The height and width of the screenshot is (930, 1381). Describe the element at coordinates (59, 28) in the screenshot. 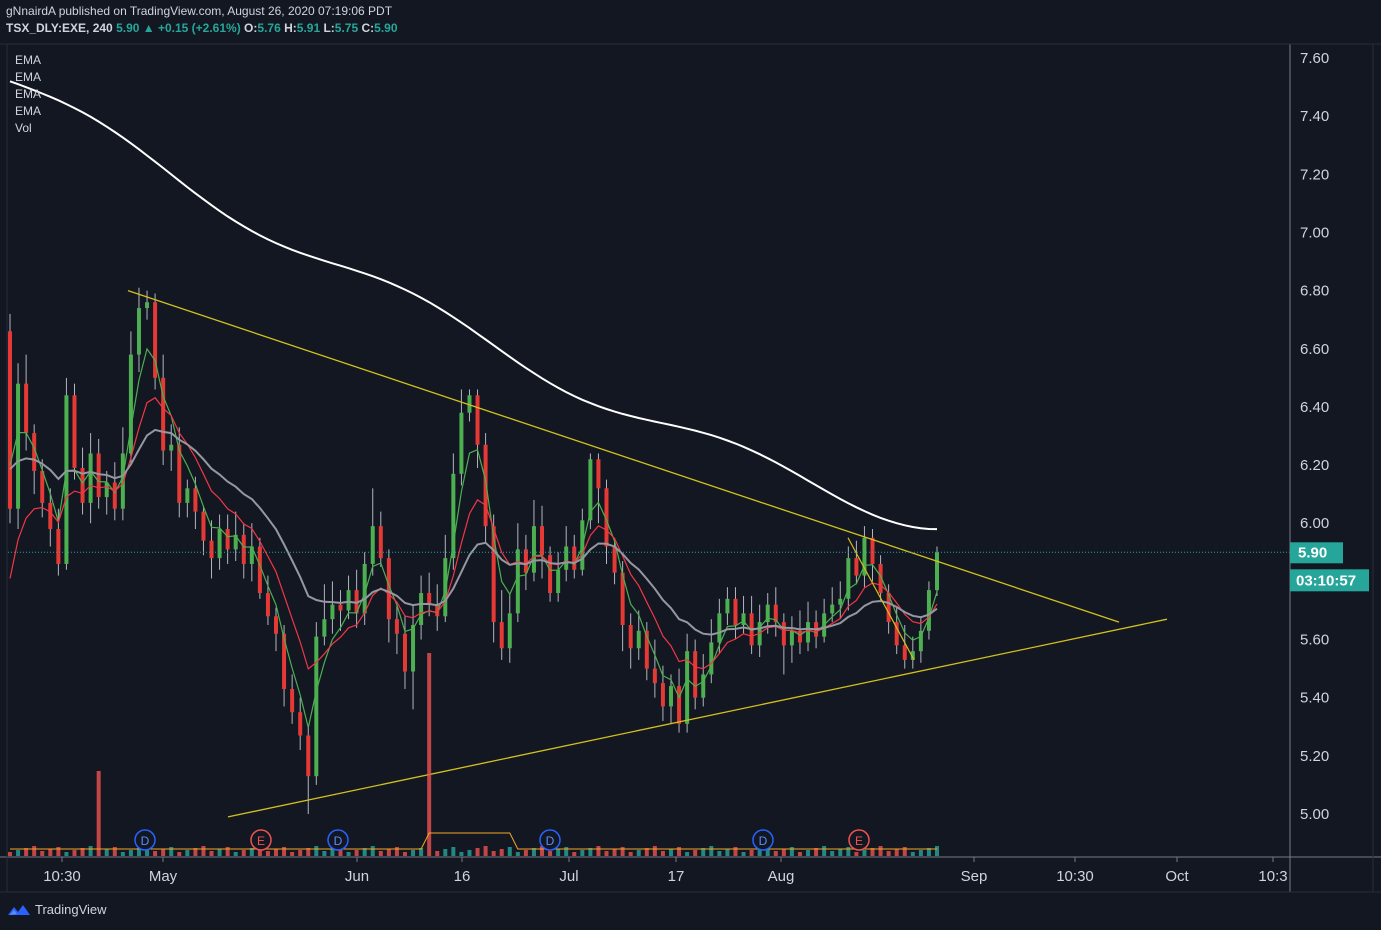

I see `symbol-name: TSX_DLY:EXE, 240` at that location.